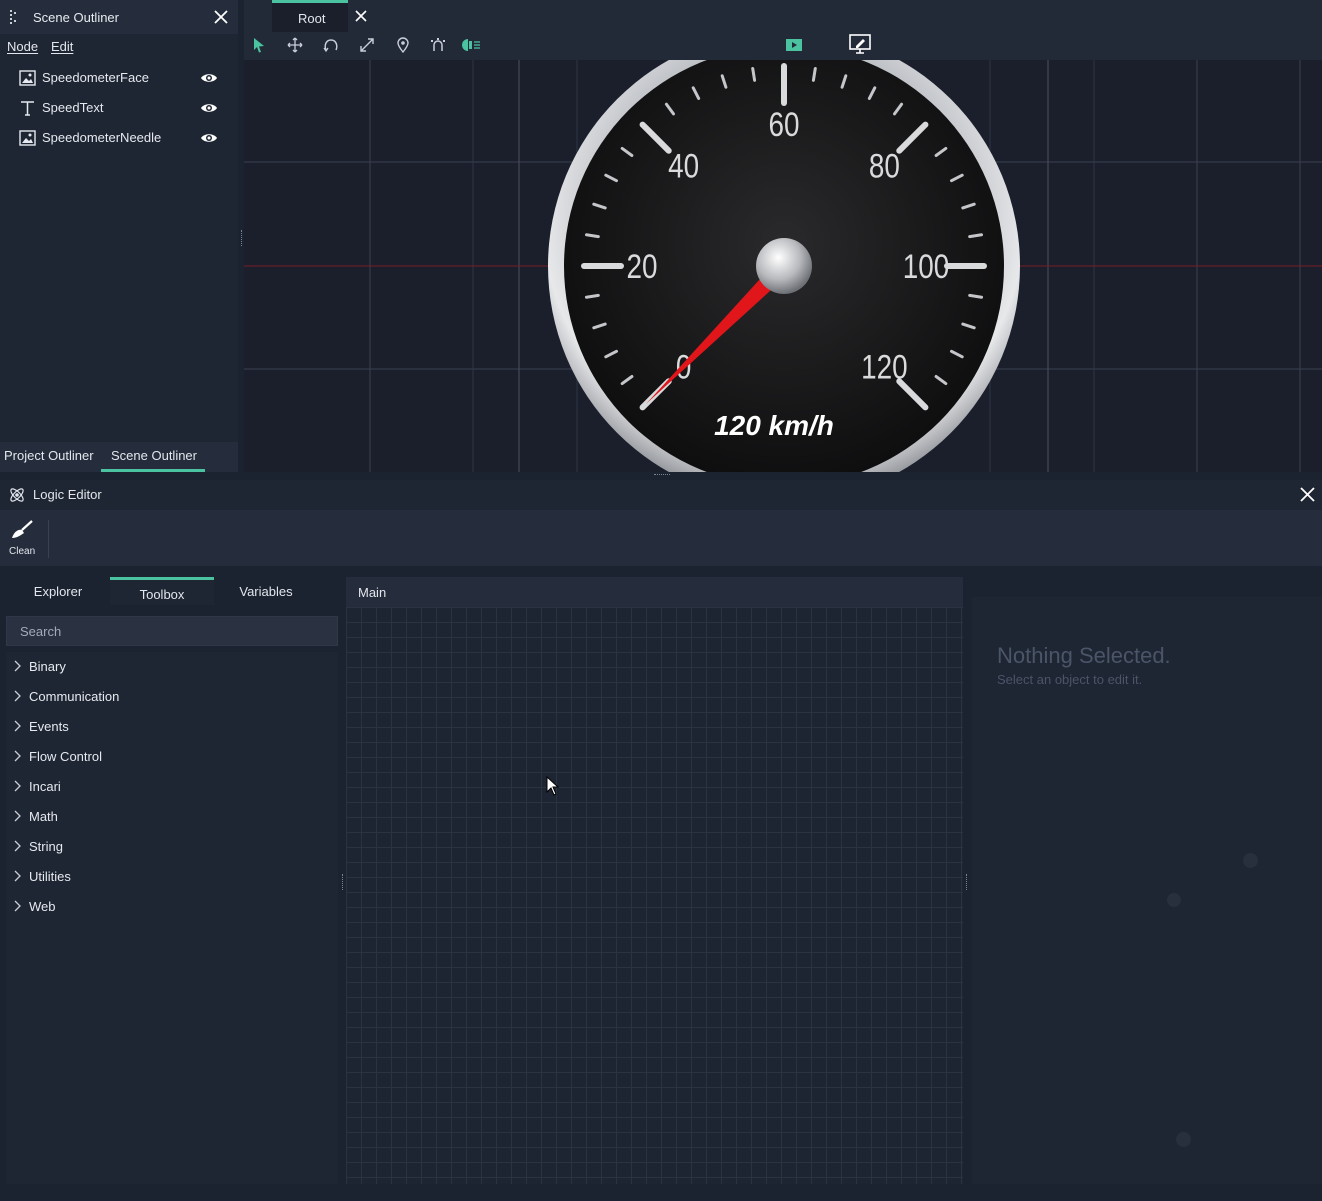 This screenshot has width=1322, height=1201. I want to click on scale-tool-icon, so click(367, 45).